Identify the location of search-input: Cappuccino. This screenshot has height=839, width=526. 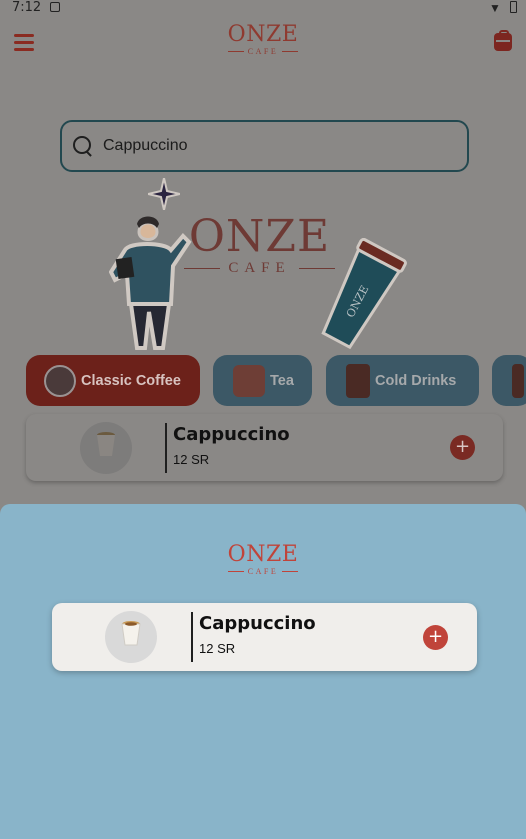
(264, 146).